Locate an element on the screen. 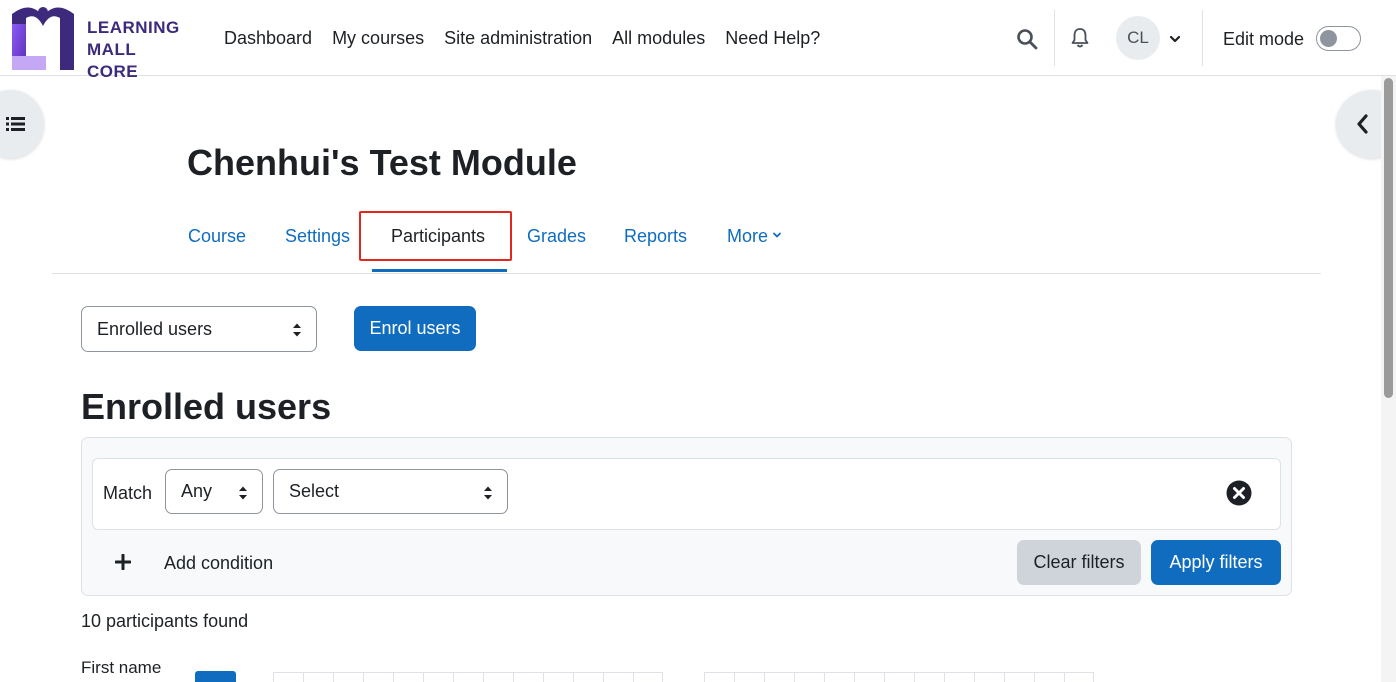 Image resolution: width=1396 pixels, height=682 pixels. highlight-annotation-box is located at coordinates (435, 236).